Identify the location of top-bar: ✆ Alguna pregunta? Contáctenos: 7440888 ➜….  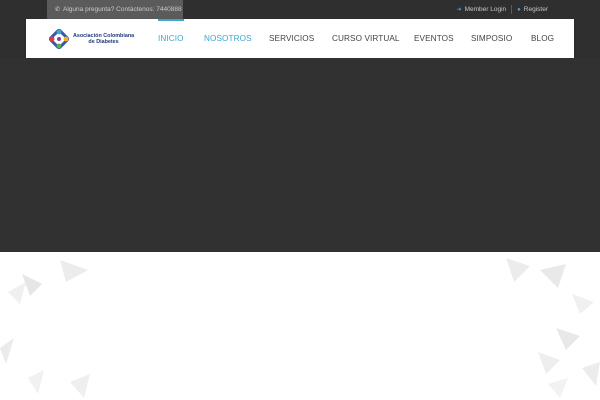
(300, 9).